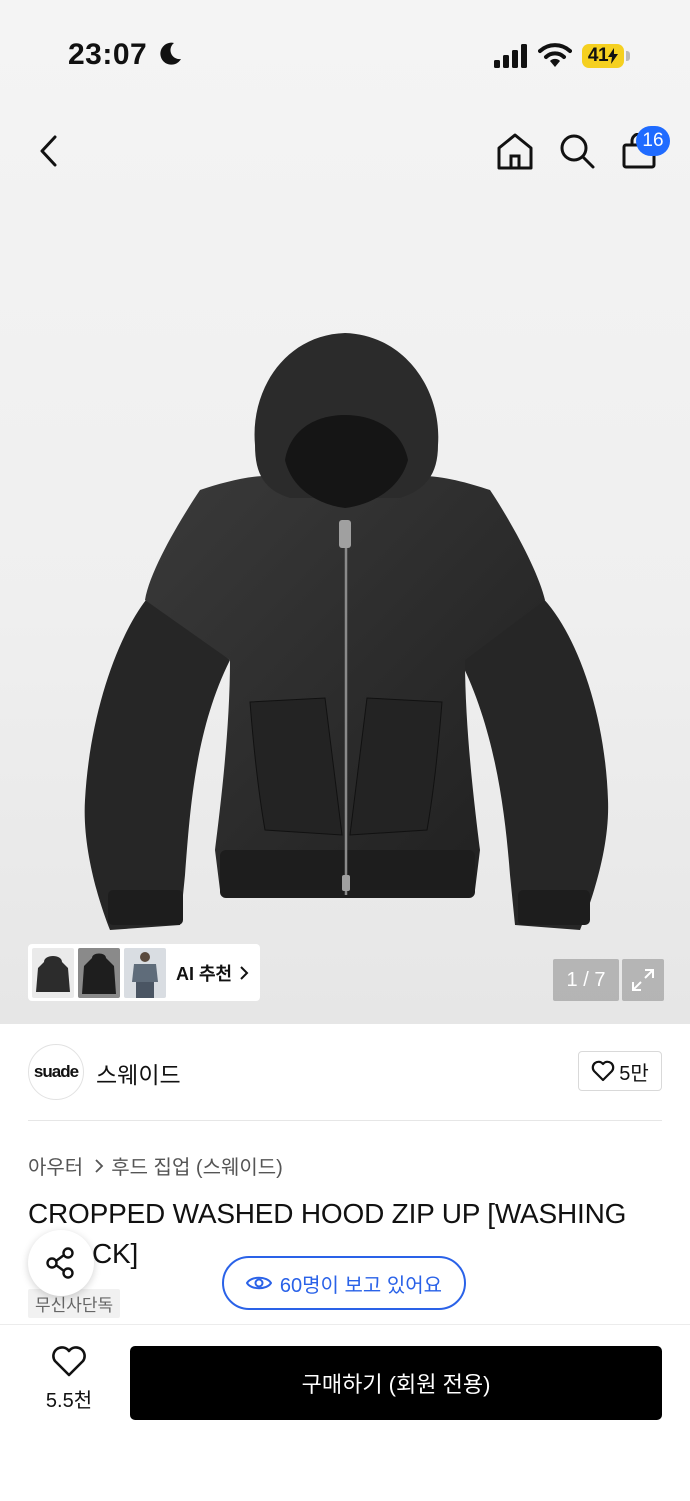  What do you see at coordinates (586, 980) in the screenshot?
I see `image-pager: 1 / 7` at bounding box center [586, 980].